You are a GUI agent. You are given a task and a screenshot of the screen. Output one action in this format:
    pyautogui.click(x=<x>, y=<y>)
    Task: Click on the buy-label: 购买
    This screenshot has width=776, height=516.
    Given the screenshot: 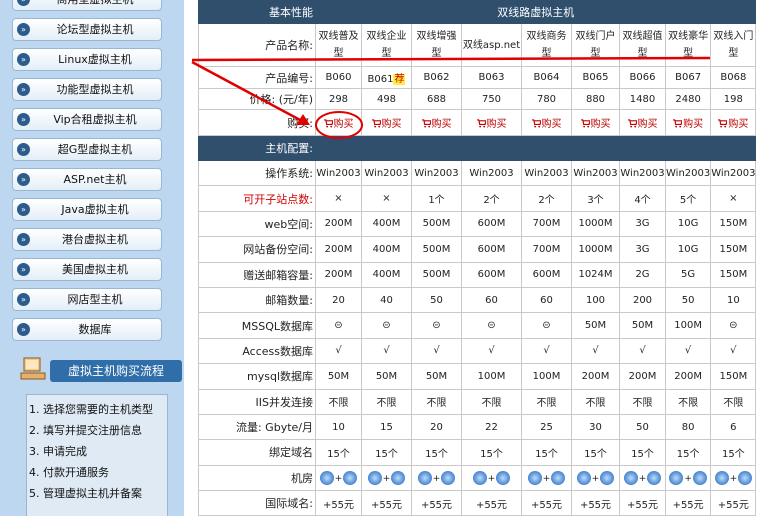 What is the action you would take?
    pyautogui.click(x=647, y=124)
    